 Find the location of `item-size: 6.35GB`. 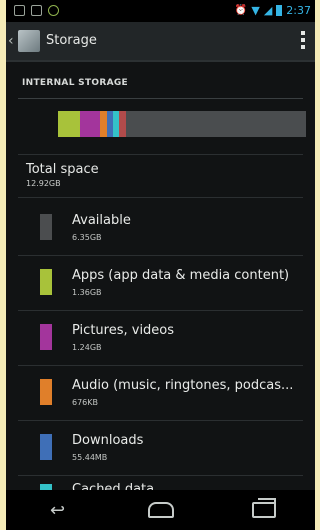

item-size: 6.35GB is located at coordinates (87, 237).